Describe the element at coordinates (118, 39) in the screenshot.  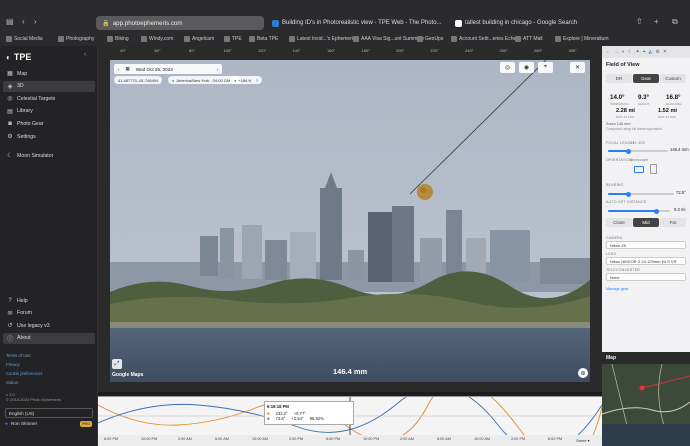
I see `bookmark-item: Biking` at that location.